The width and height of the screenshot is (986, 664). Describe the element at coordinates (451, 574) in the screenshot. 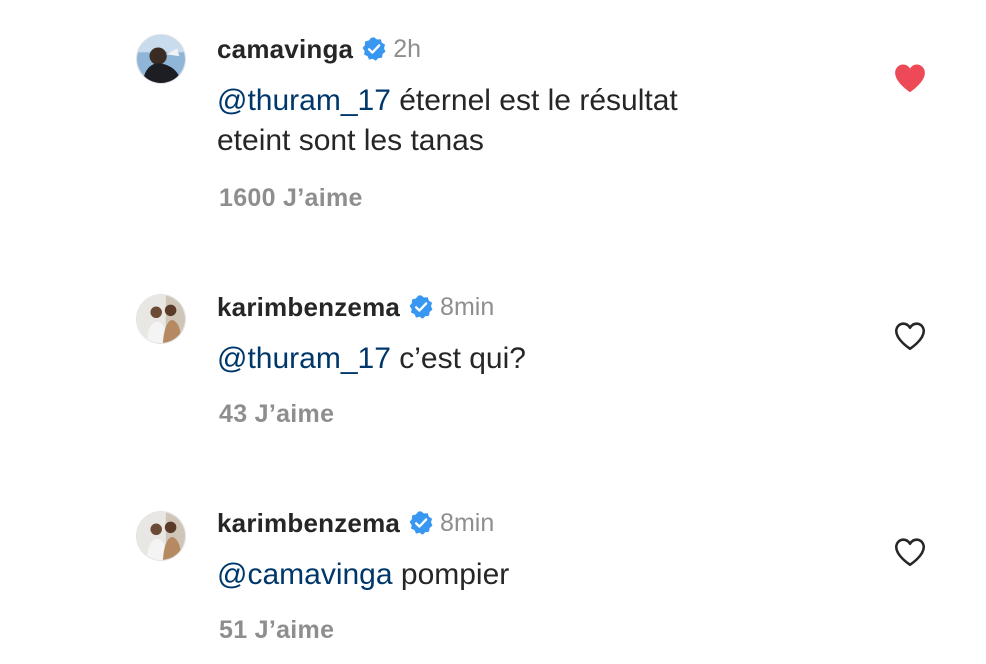

I see `comment-text-line: pompier` at that location.